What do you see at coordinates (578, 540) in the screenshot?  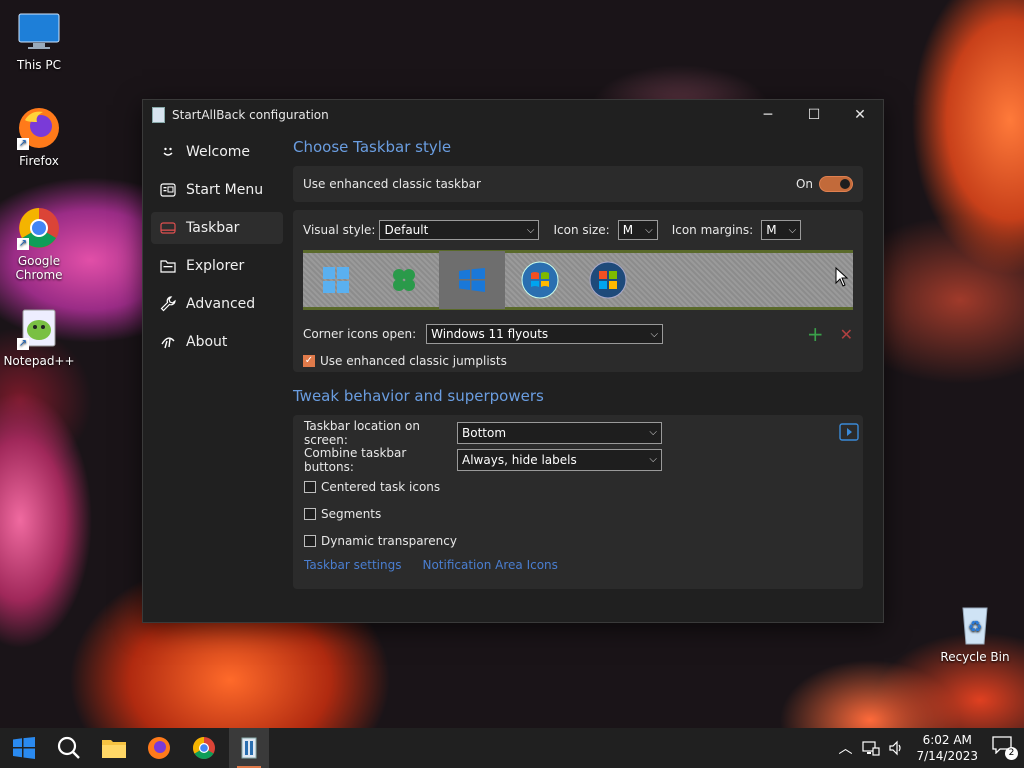 I see `dynamic-transparency-option: Dynamic transparency` at bounding box center [578, 540].